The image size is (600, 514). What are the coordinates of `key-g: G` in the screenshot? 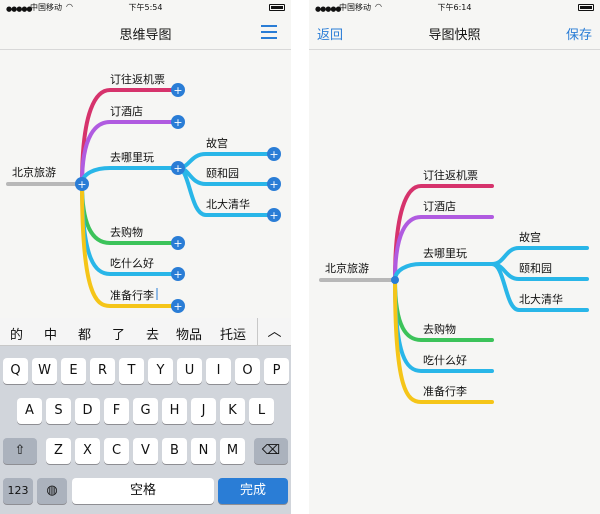 It's located at (145, 411).